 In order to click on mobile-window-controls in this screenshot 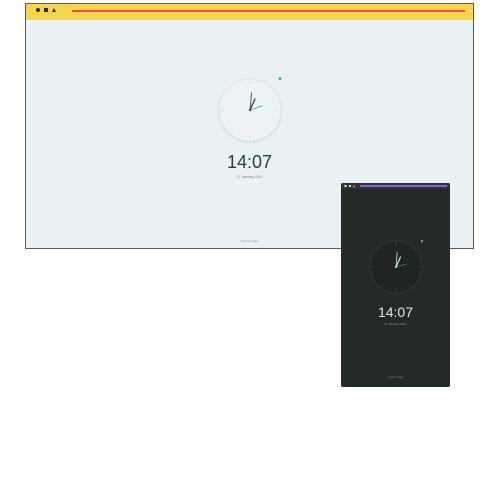, I will do `click(349, 185)`.